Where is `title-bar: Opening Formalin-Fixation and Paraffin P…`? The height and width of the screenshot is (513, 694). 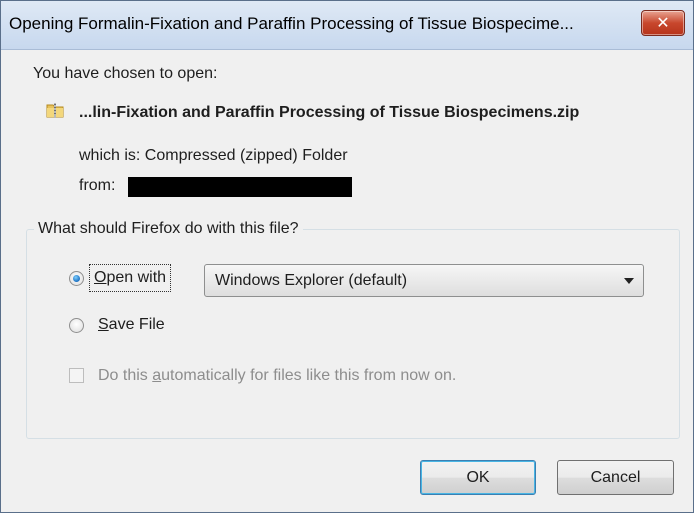 title-bar: Opening Formalin-Fixation and Paraffin P… is located at coordinates (347, 25).